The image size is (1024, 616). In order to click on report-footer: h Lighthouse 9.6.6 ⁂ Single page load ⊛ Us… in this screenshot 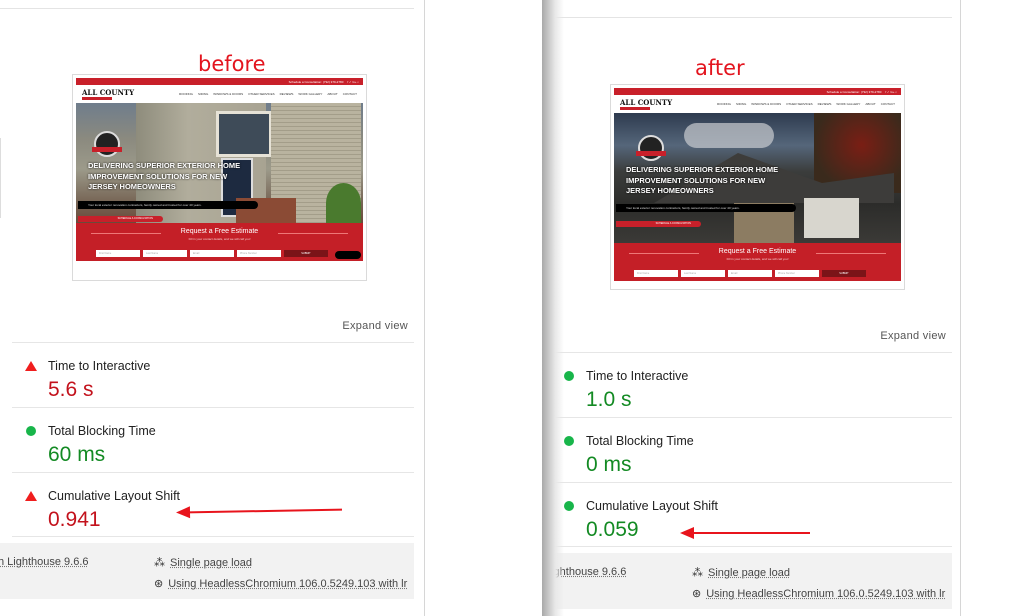, I will do `click(207, 571)`.